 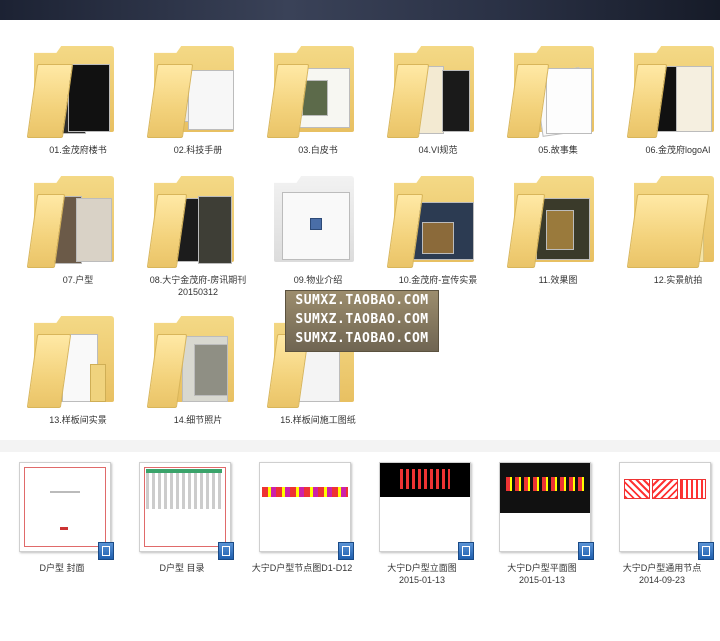 I want to click on folder-label: 06.金茂府logoAI, so click(x=678, y=150).